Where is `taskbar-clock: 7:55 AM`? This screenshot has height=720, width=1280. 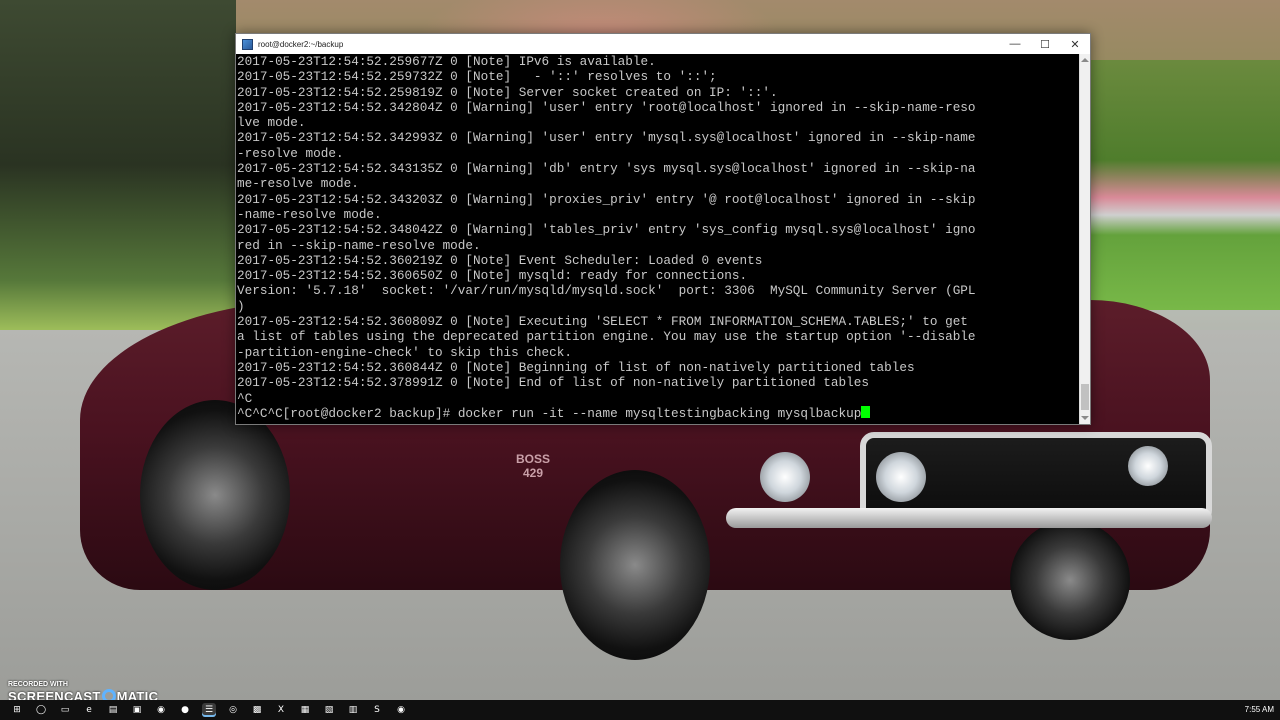 taskbar-clock: 7:55 AM is located at coordinates (1259, 709).